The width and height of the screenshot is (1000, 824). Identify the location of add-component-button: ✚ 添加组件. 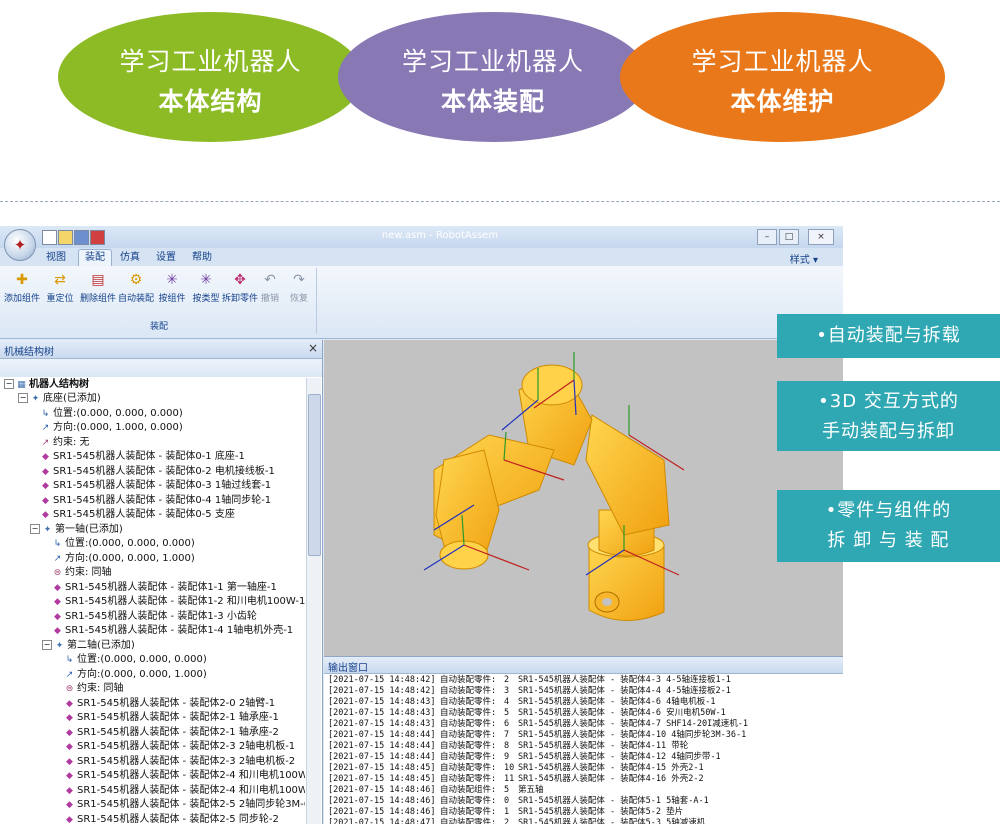
(22, 288).